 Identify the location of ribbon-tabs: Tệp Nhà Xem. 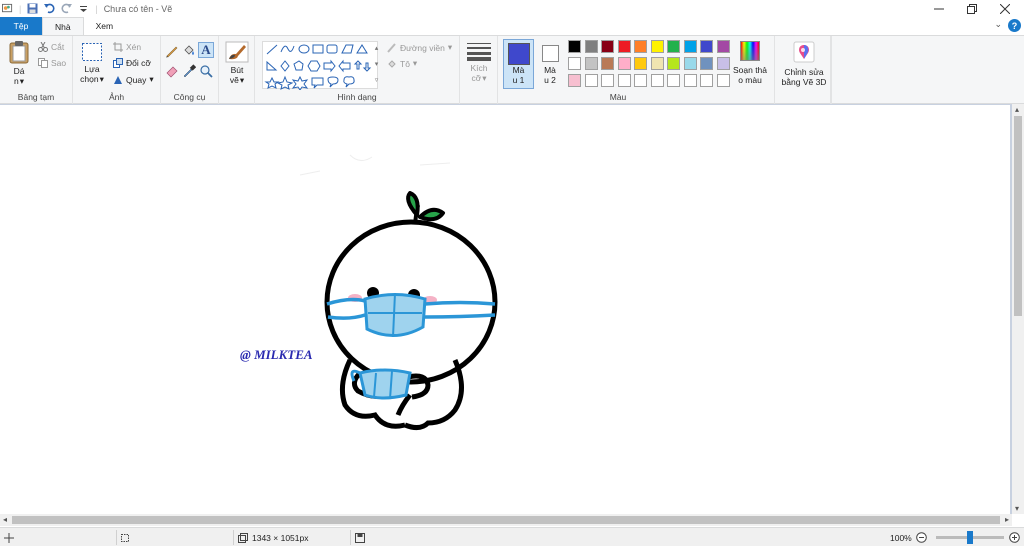
(512, 26).